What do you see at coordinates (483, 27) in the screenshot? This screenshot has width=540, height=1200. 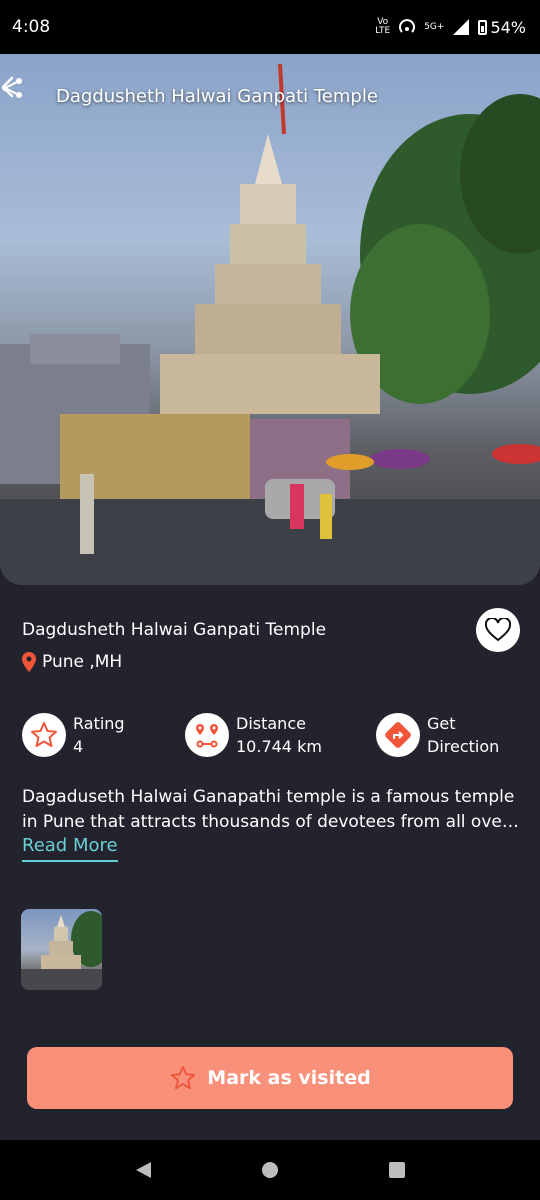 I see `battery-icon` at bounding box center [483, 27].